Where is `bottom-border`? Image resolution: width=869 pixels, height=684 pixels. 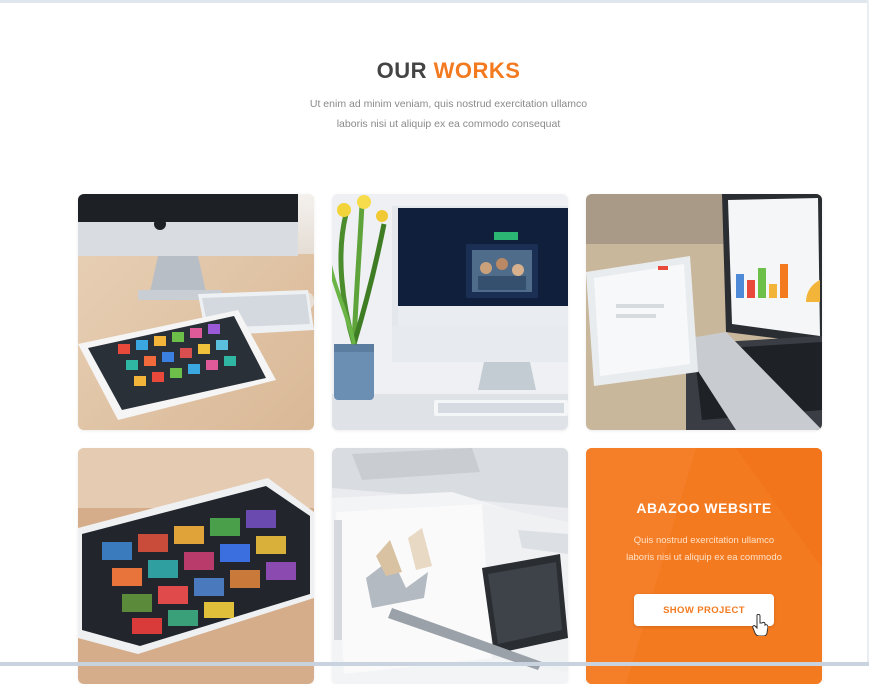 bottom-border is located at coordinates (434, 664).